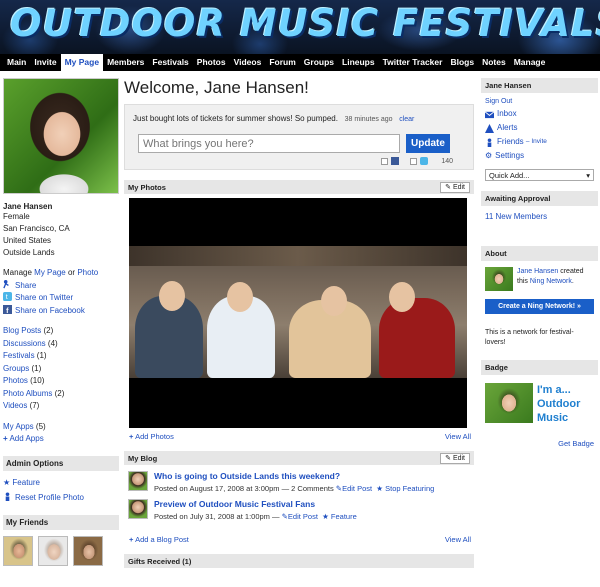 The width and height of the screenshot is (600, 587). I want to click on site-banner: OUTDOOR MUSIC FESTIVALS, so click(300, 27).